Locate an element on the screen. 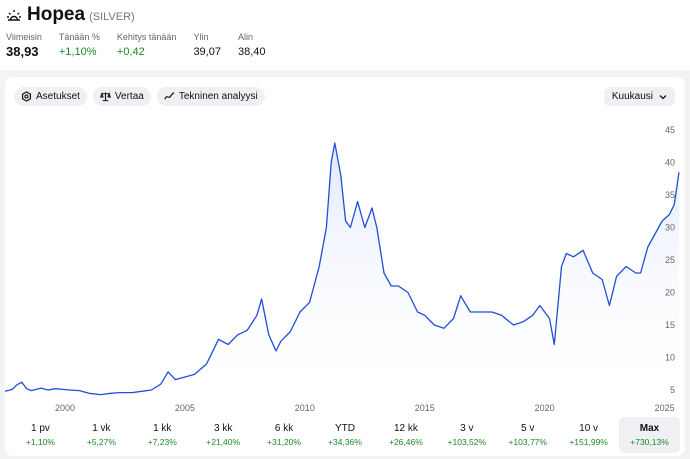 This screenshot has height=459, width=690. range-change: +34,36% is located at coordinates (345, 442).